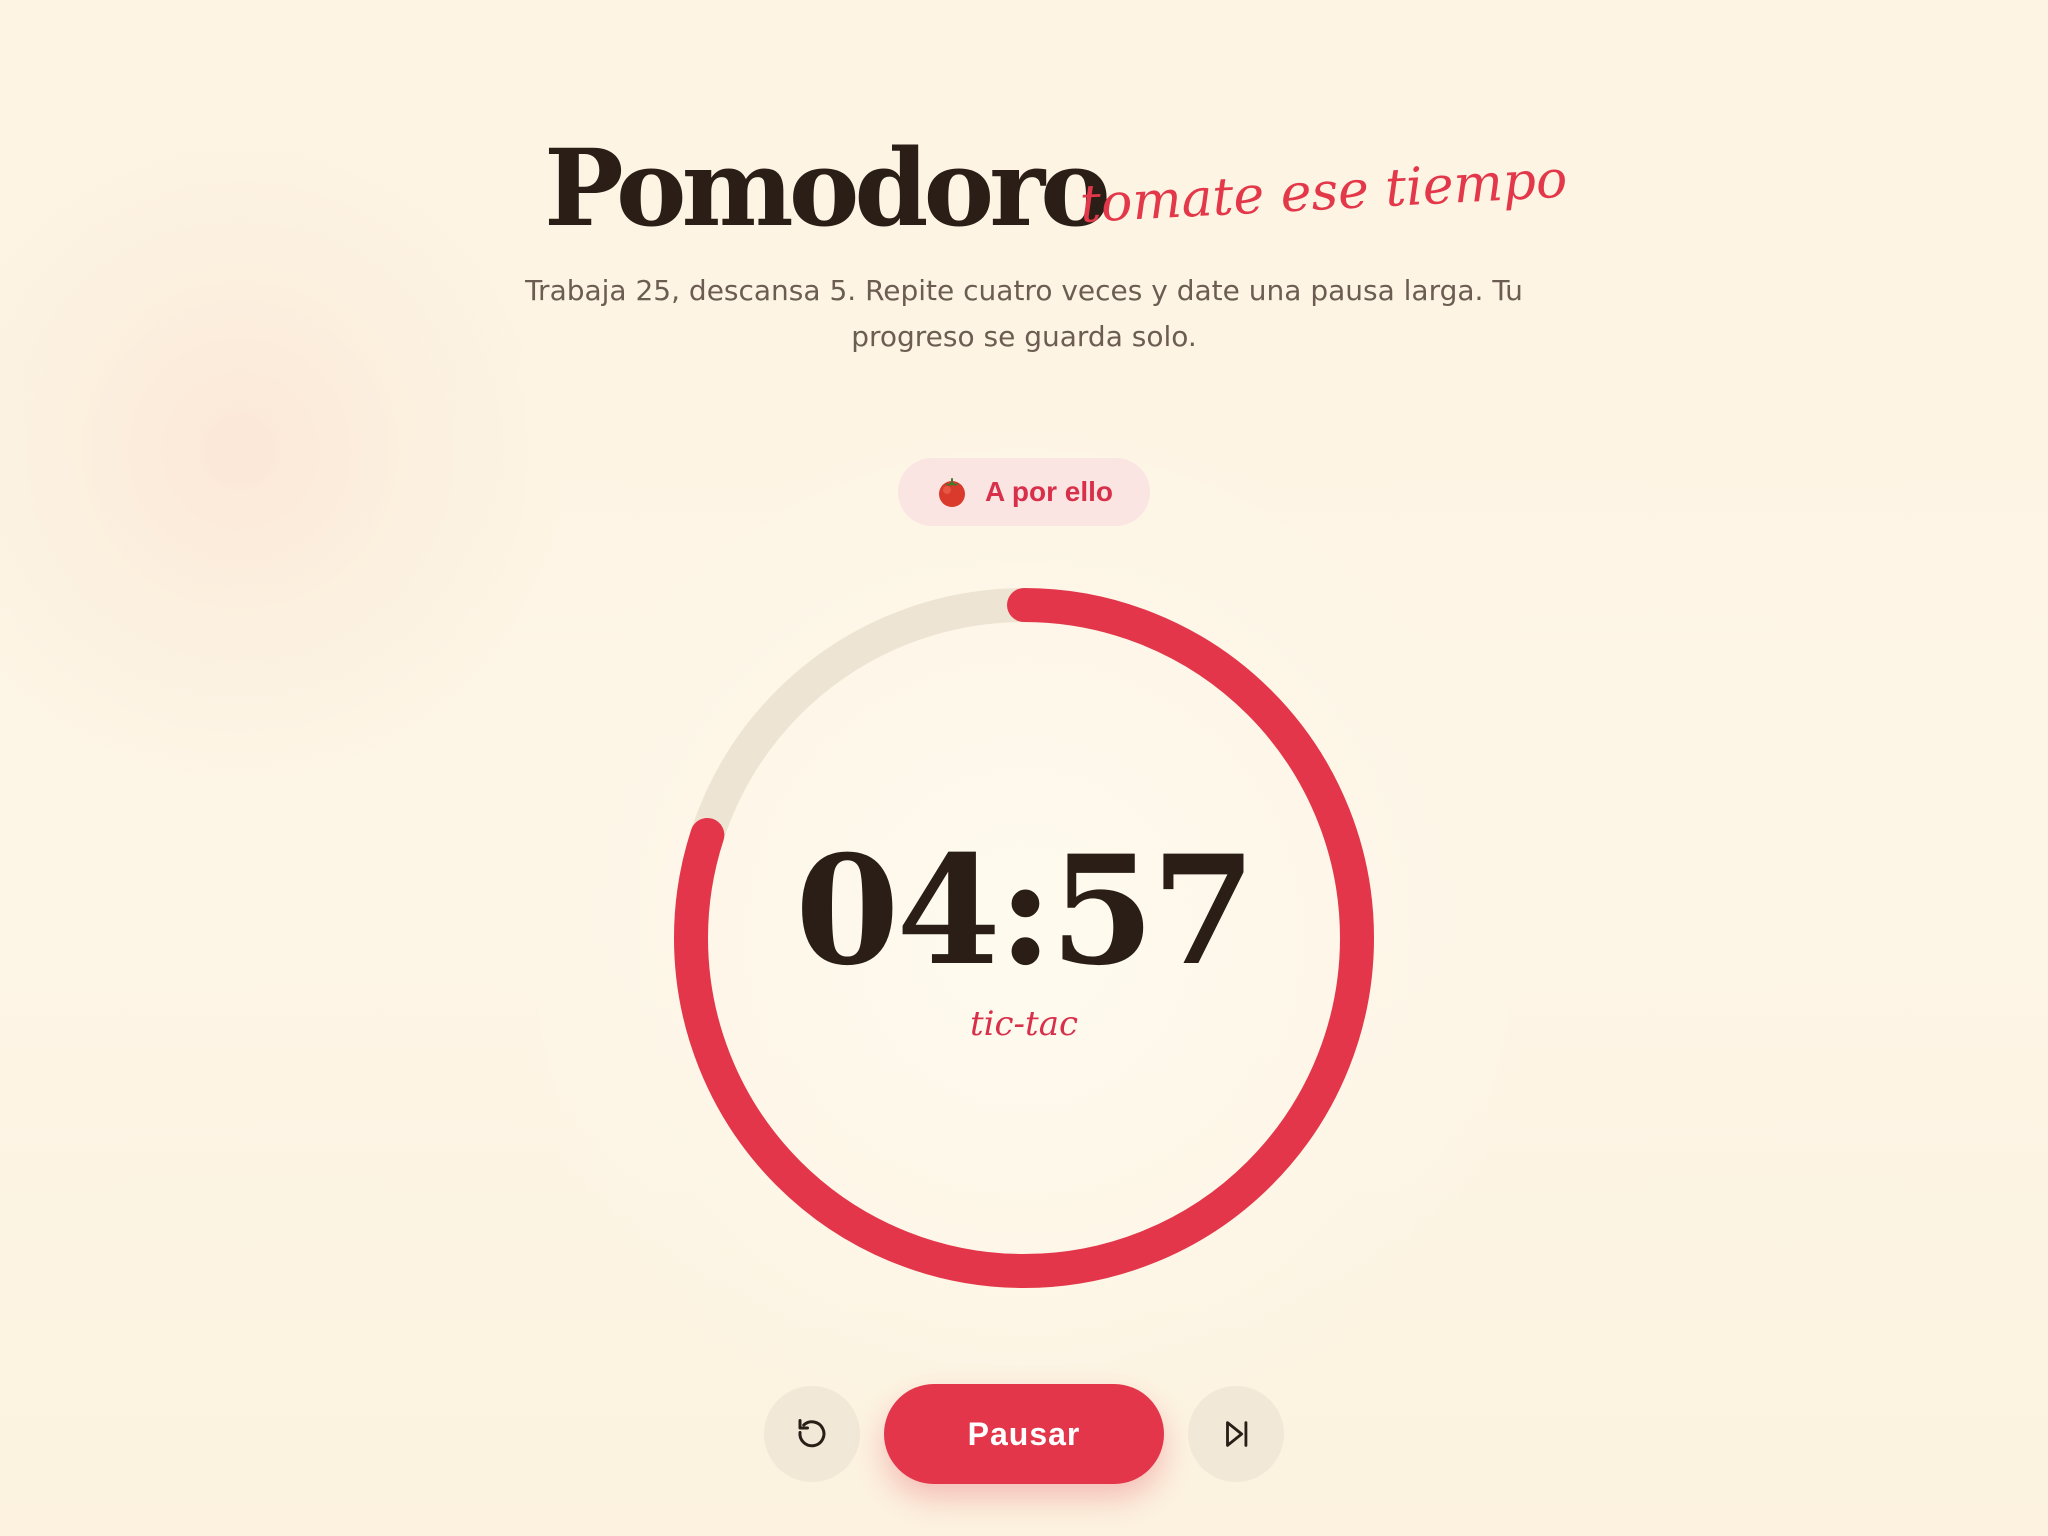  I want to click on skip-button, so click(1236, 1434).